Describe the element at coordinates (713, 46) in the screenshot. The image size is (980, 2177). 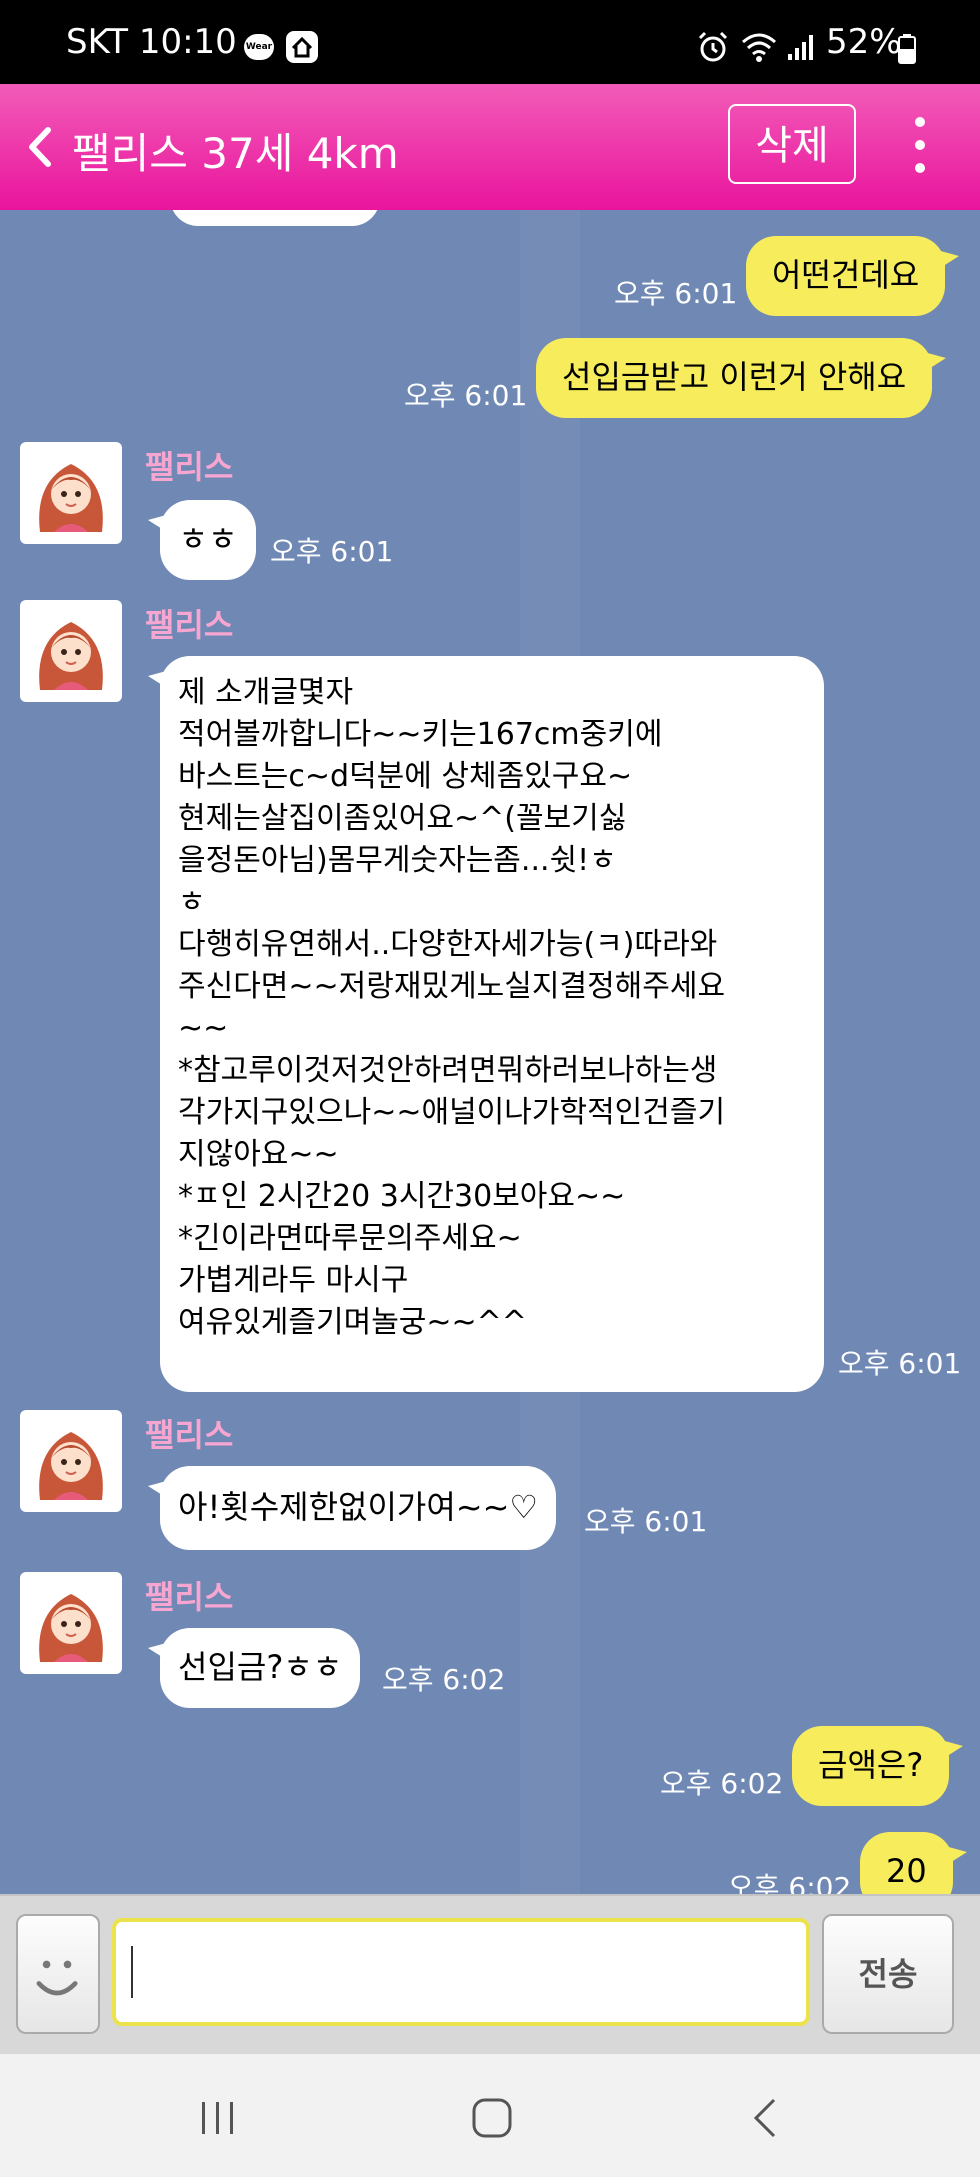
I see `alarm-icon` at that location.